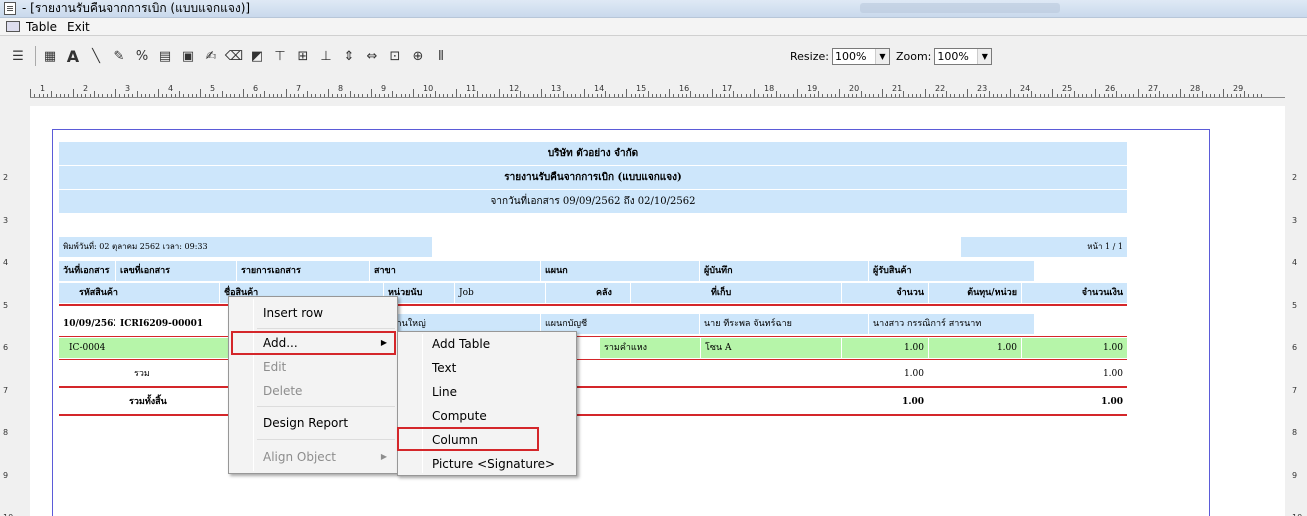 This screenshot has width=1307, height=516. I want to click on unit-cost-value: 1.00, so click(975, 348).